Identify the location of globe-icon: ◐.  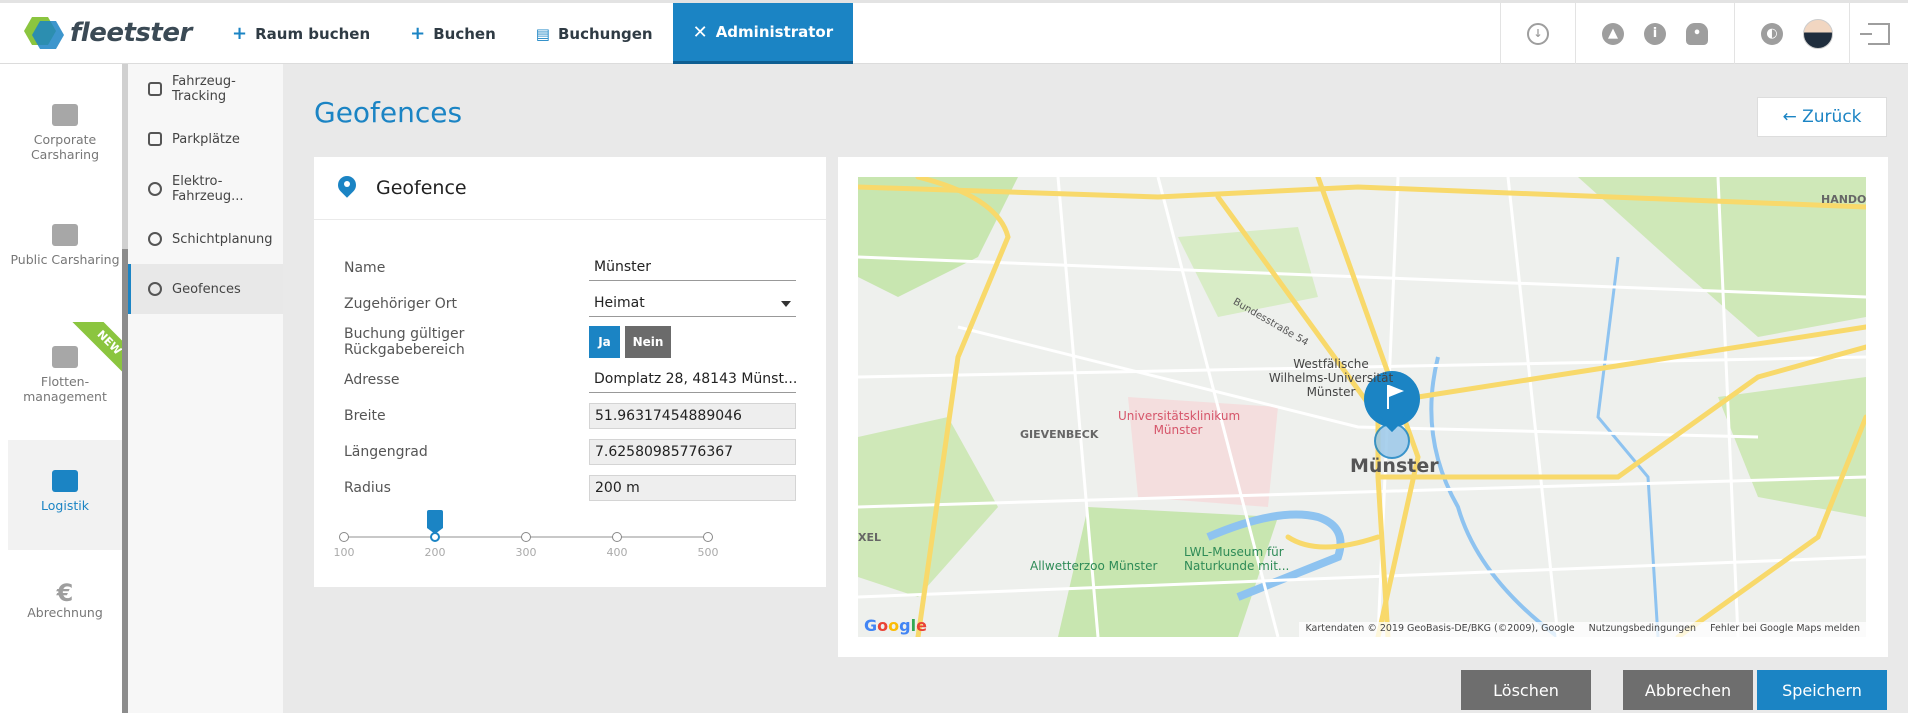
(1772, 33).